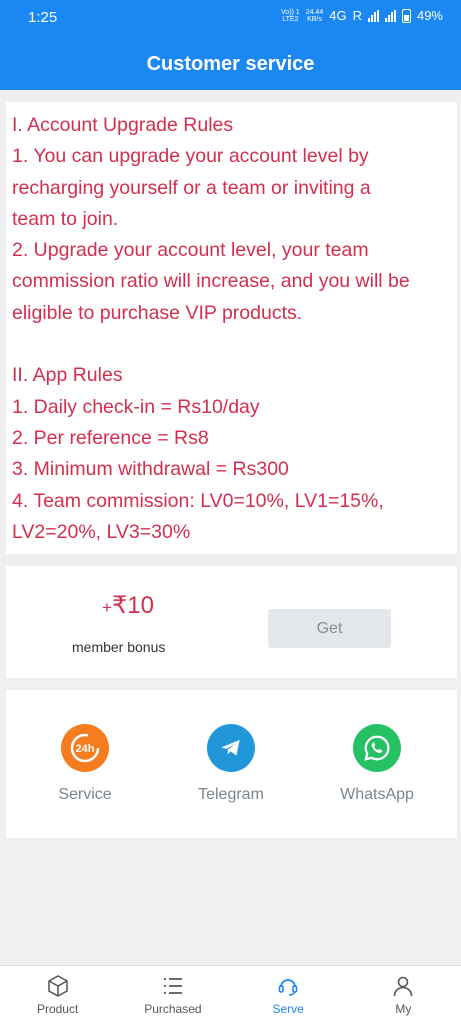 The image size is (461, 1024). Describe the element at coordinates (338, 15) in the screenshot. I see `network-type: 4G` at that location.